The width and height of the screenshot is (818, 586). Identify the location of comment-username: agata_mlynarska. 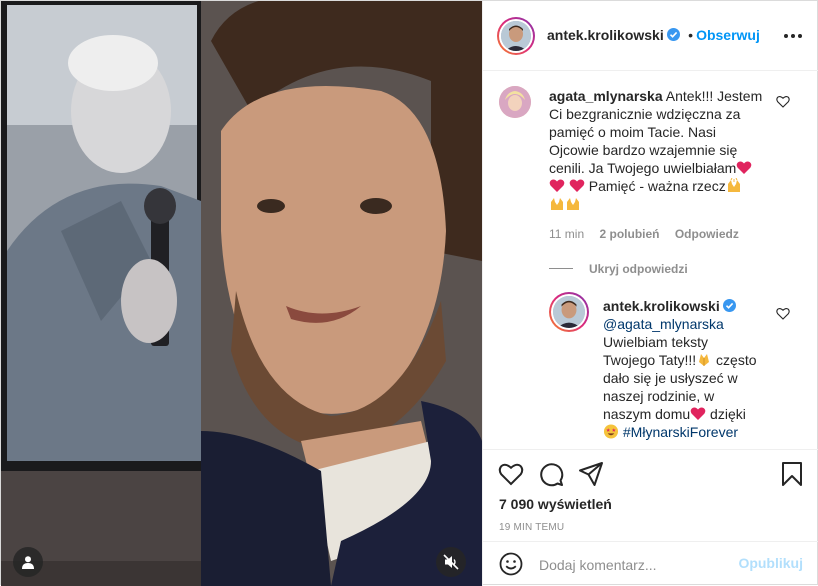
(606, 96).